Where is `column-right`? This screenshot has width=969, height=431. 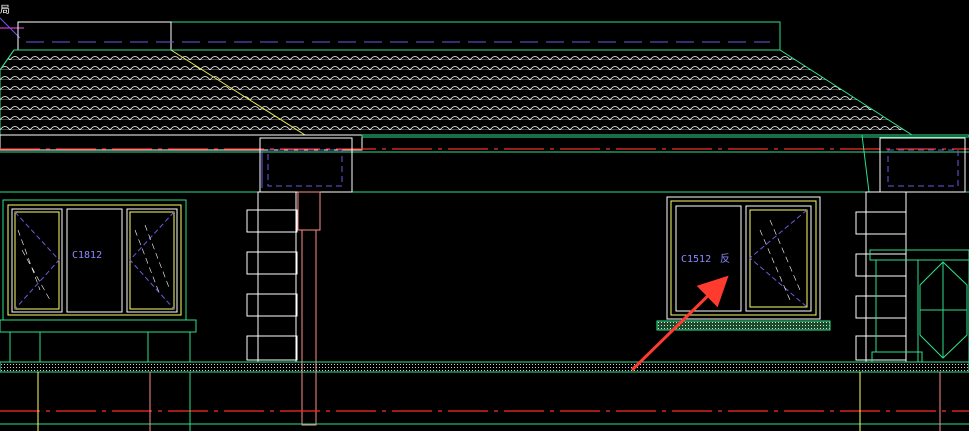 column-right is located at coordinates (919, 306).